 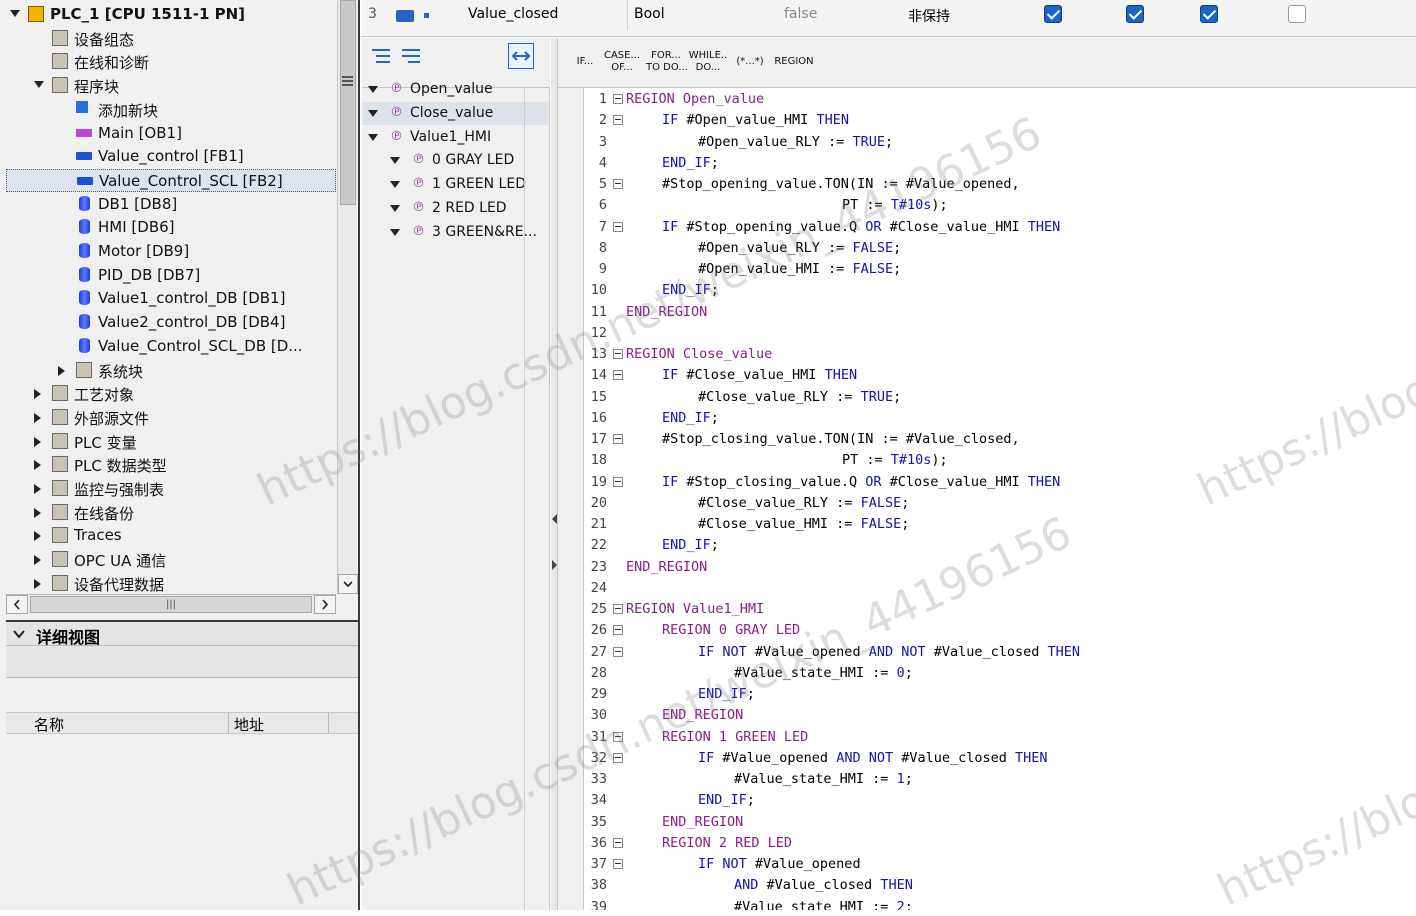 What do you see at coordinates (1000, 375) in the screenshot?
I see `code-line: 14 IF #Close_value_HMI THEN` at bounding box center [1000, 375].